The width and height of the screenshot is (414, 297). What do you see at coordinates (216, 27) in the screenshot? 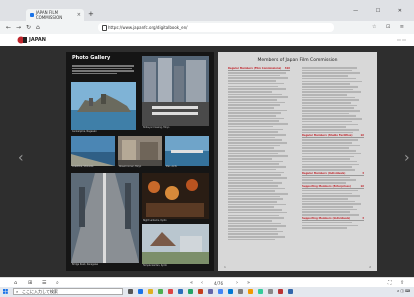
I see `address-bar: https://www.japanfc.org/digitalbook_en/` at bounding box center [216, 27].